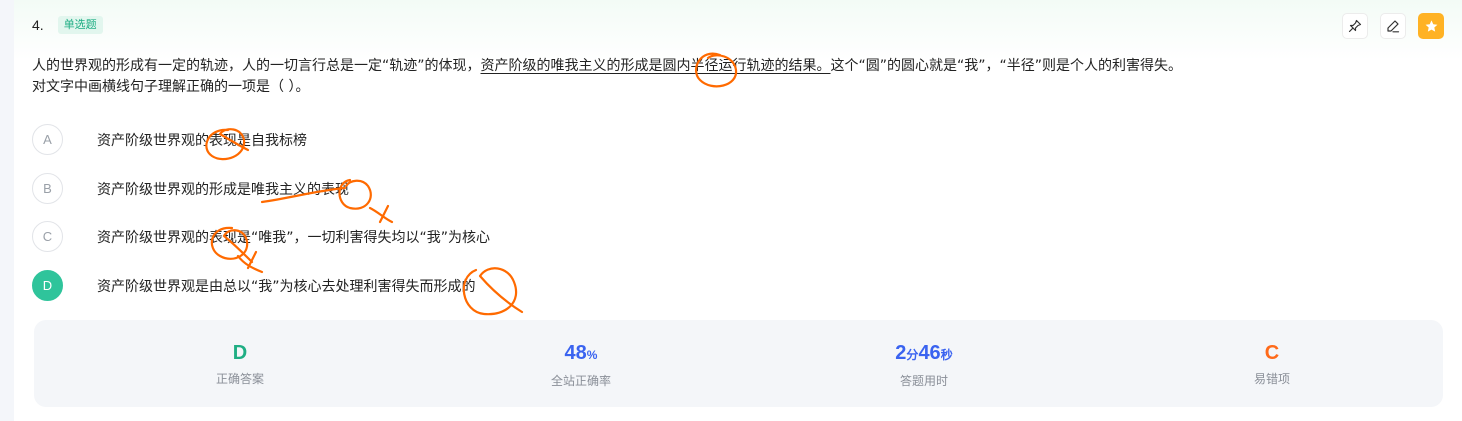 Image resolution: width=1462 pixels, height=421 pixels. What do you see at coordinates (929, 353) in the screenshot?
I see `time-seconds: 46` at bounding box center [929, 353].